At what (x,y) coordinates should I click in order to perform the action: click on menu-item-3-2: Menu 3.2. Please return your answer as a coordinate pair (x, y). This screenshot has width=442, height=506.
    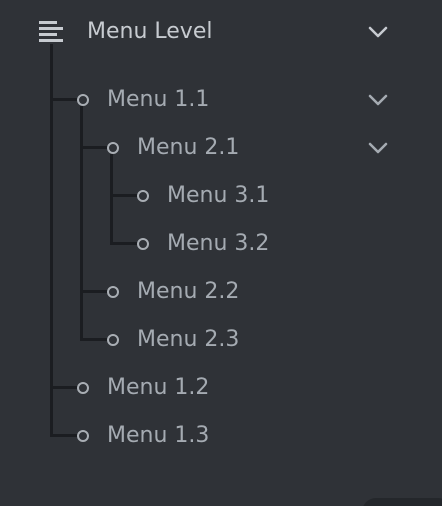
    Looking at the image, I should click on (221, 244).